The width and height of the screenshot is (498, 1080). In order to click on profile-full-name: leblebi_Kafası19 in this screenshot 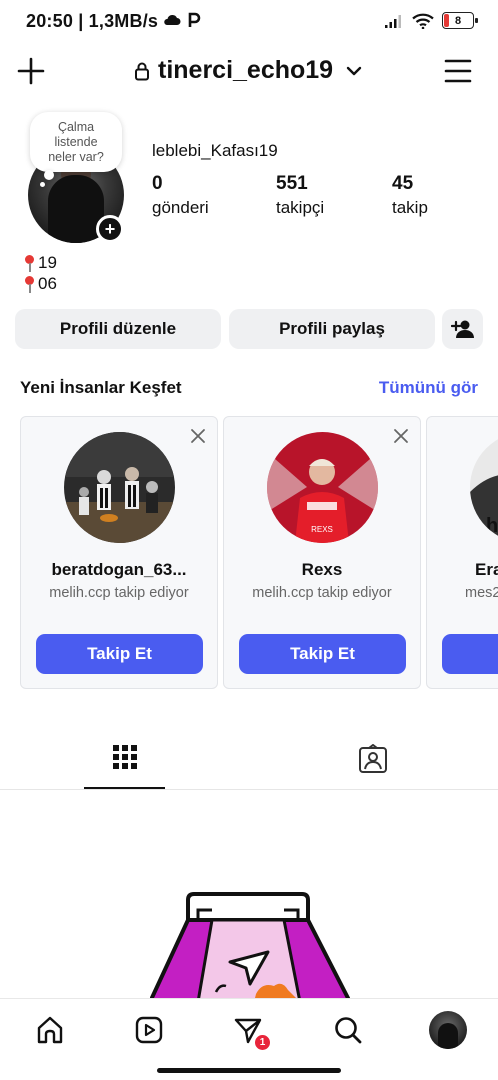, I will do `click(215, 150)`.